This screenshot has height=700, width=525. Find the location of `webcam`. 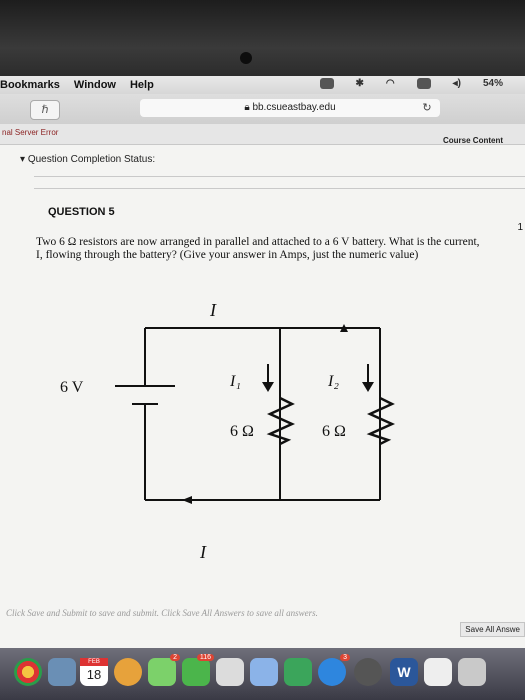

webcam is located at coordinates (246, 58).